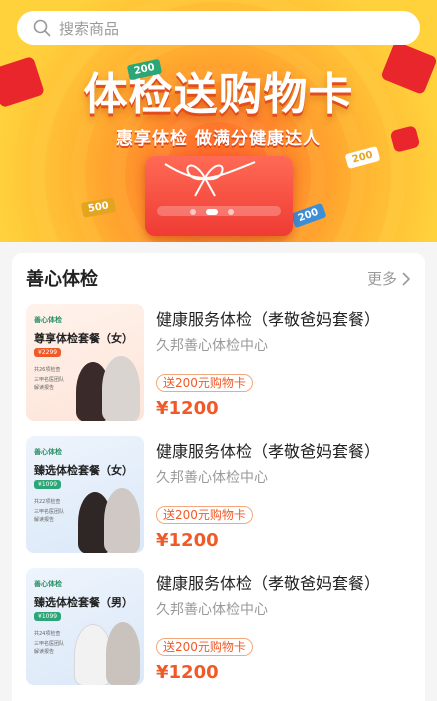  Describe the element at coordinates (62, 279) in the screenshot. I see `section-title: 善心体检` at that location.